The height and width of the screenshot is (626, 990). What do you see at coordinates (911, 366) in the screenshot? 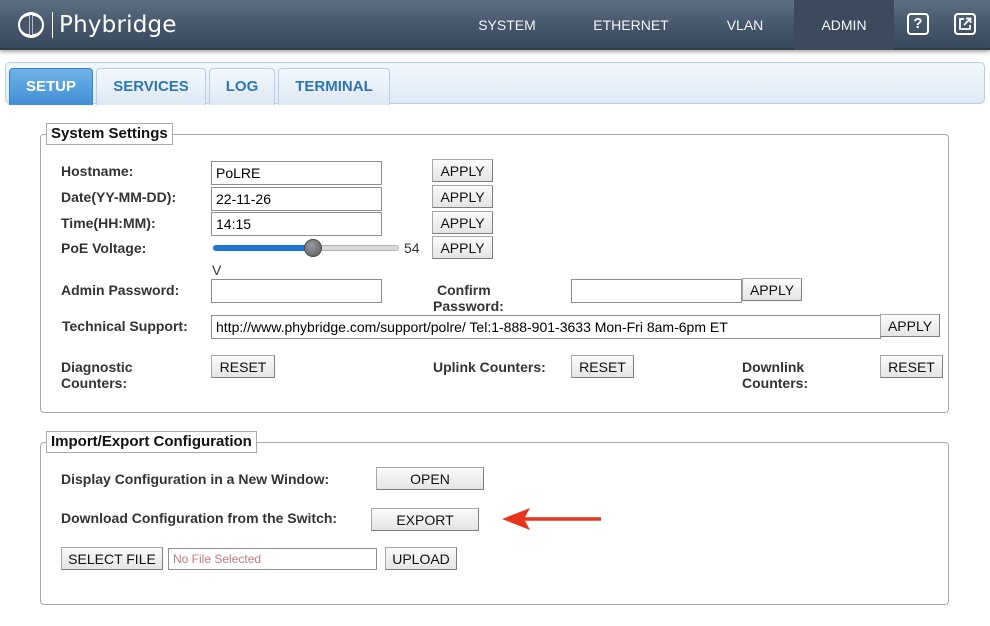
I see `downlink-reset-button: RESET` at bounding box center [911, 366].